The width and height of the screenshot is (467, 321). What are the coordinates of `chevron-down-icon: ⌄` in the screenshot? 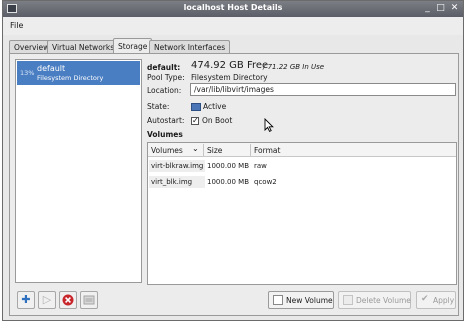 It's located at (195, 148).